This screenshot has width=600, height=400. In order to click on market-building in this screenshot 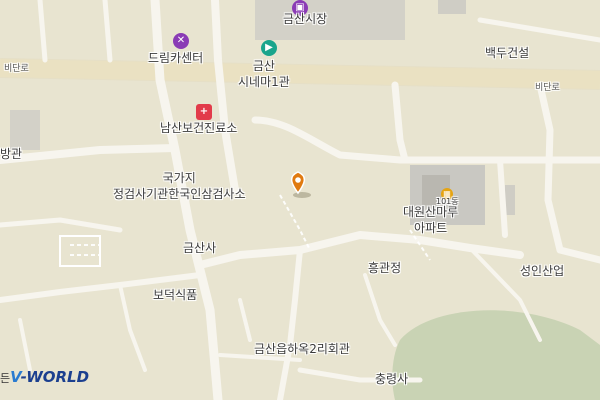, I will do `click(330, 20)`.